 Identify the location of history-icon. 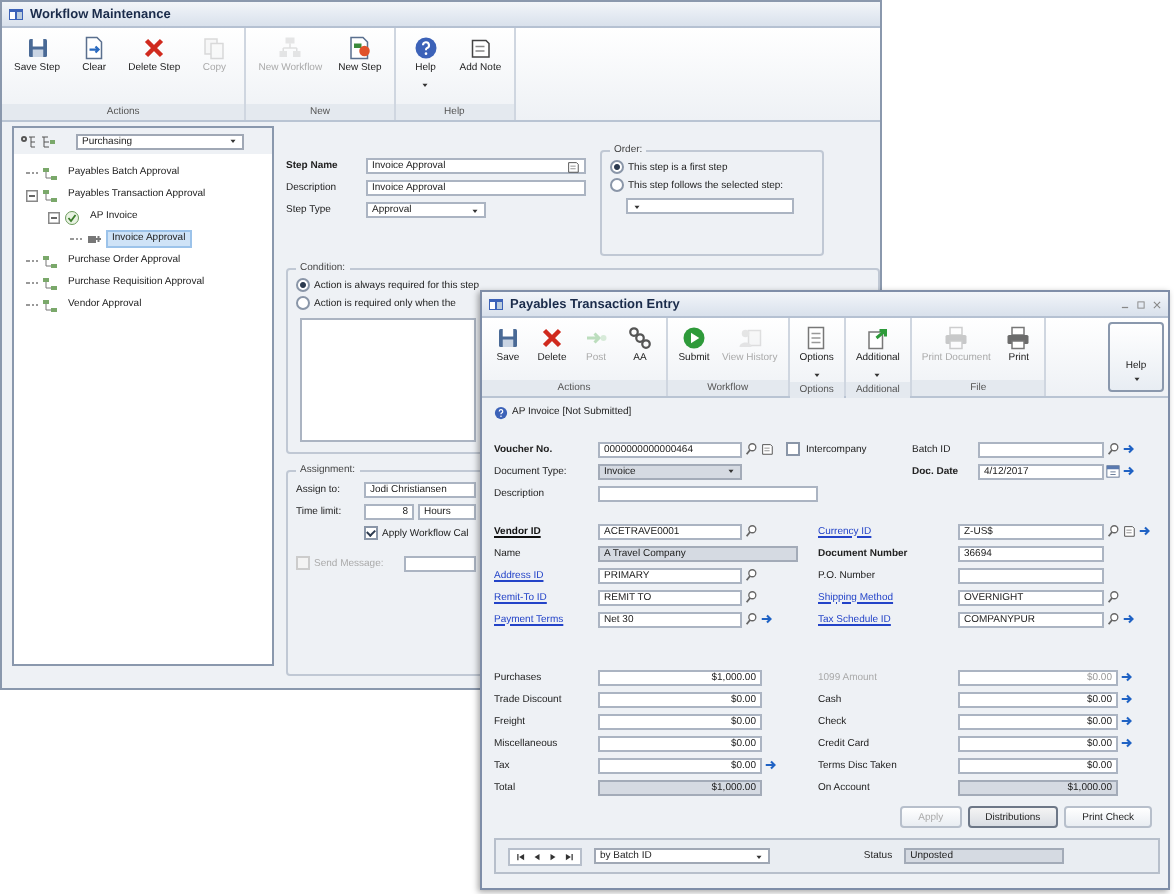
(749, 338).